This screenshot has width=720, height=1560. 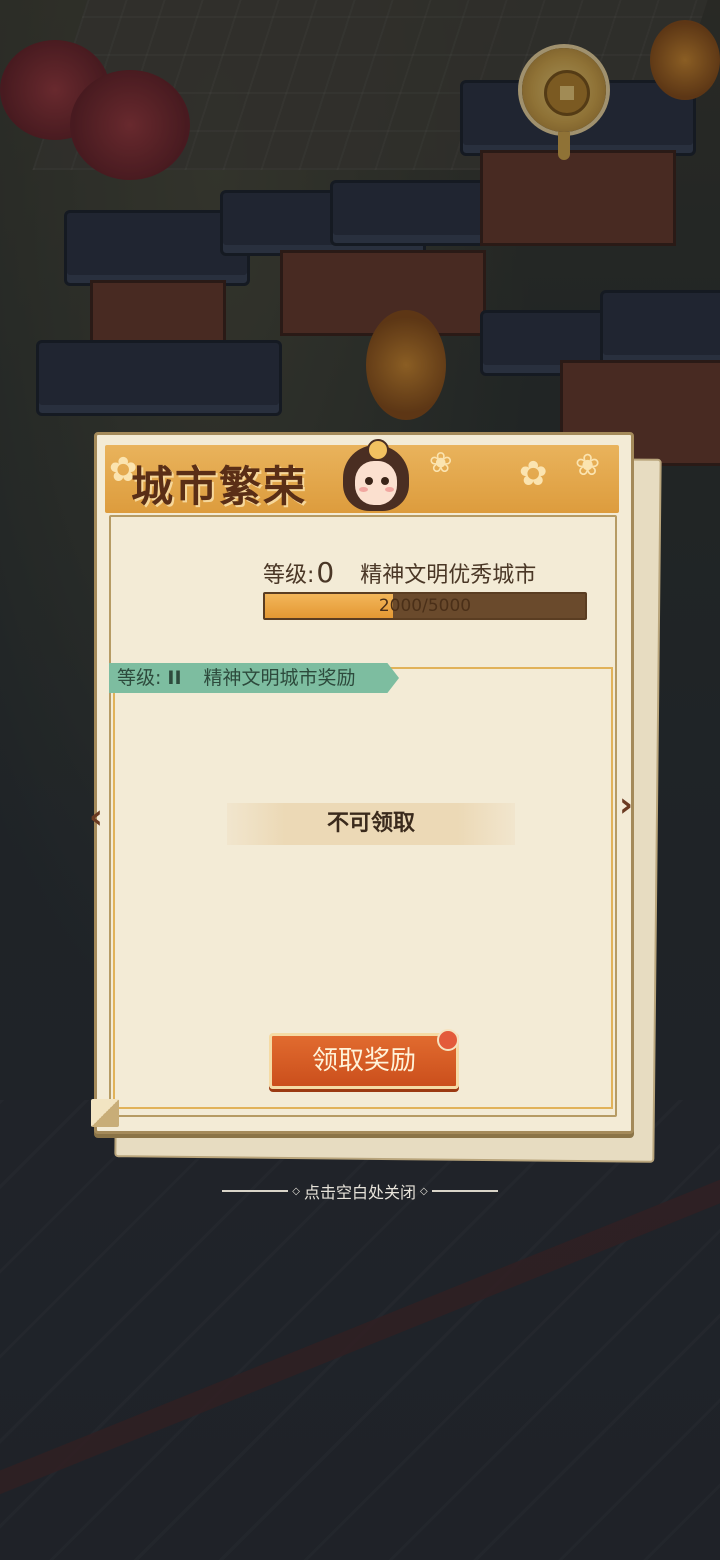 What do you see at coordinates (376, 483) in the screenshot?
I see `avatar-face` at bounding box center [376, 483].